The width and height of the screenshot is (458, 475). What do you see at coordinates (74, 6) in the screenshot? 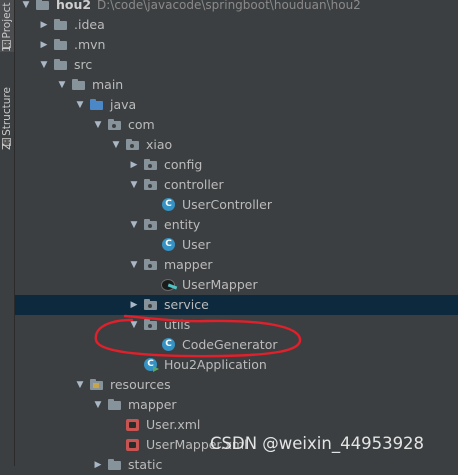
I see `tree-node-label: hou2` at bounding box center [74, 6].